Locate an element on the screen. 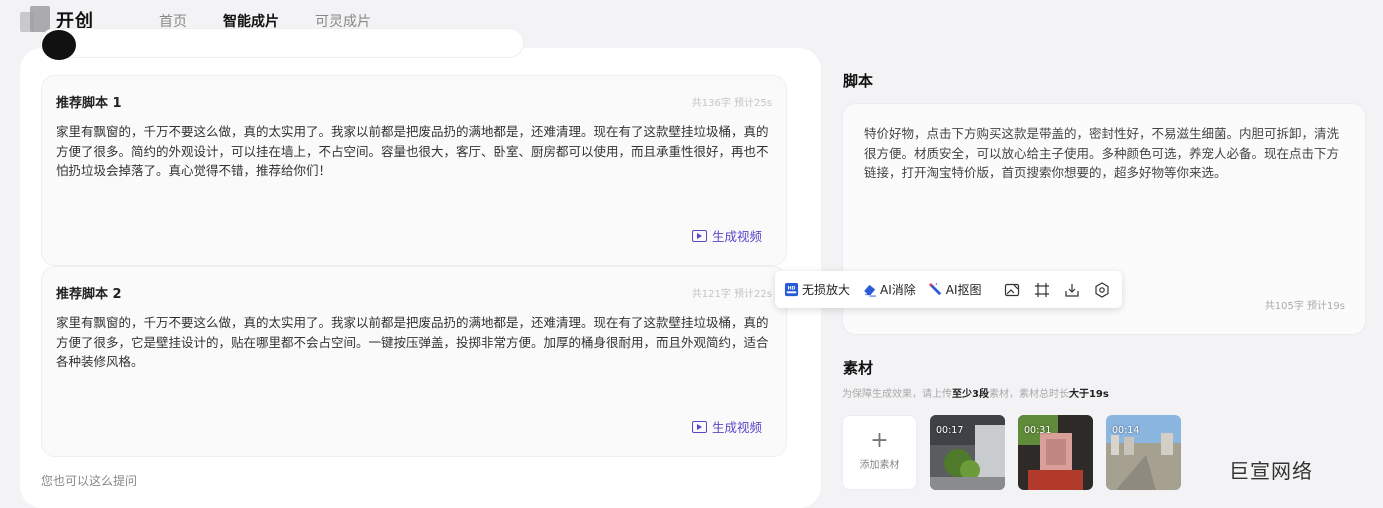 This screenshot has width=1383, height=508. hd-upscale-button: HD 无损放大 is located at coordinates (817, 289).